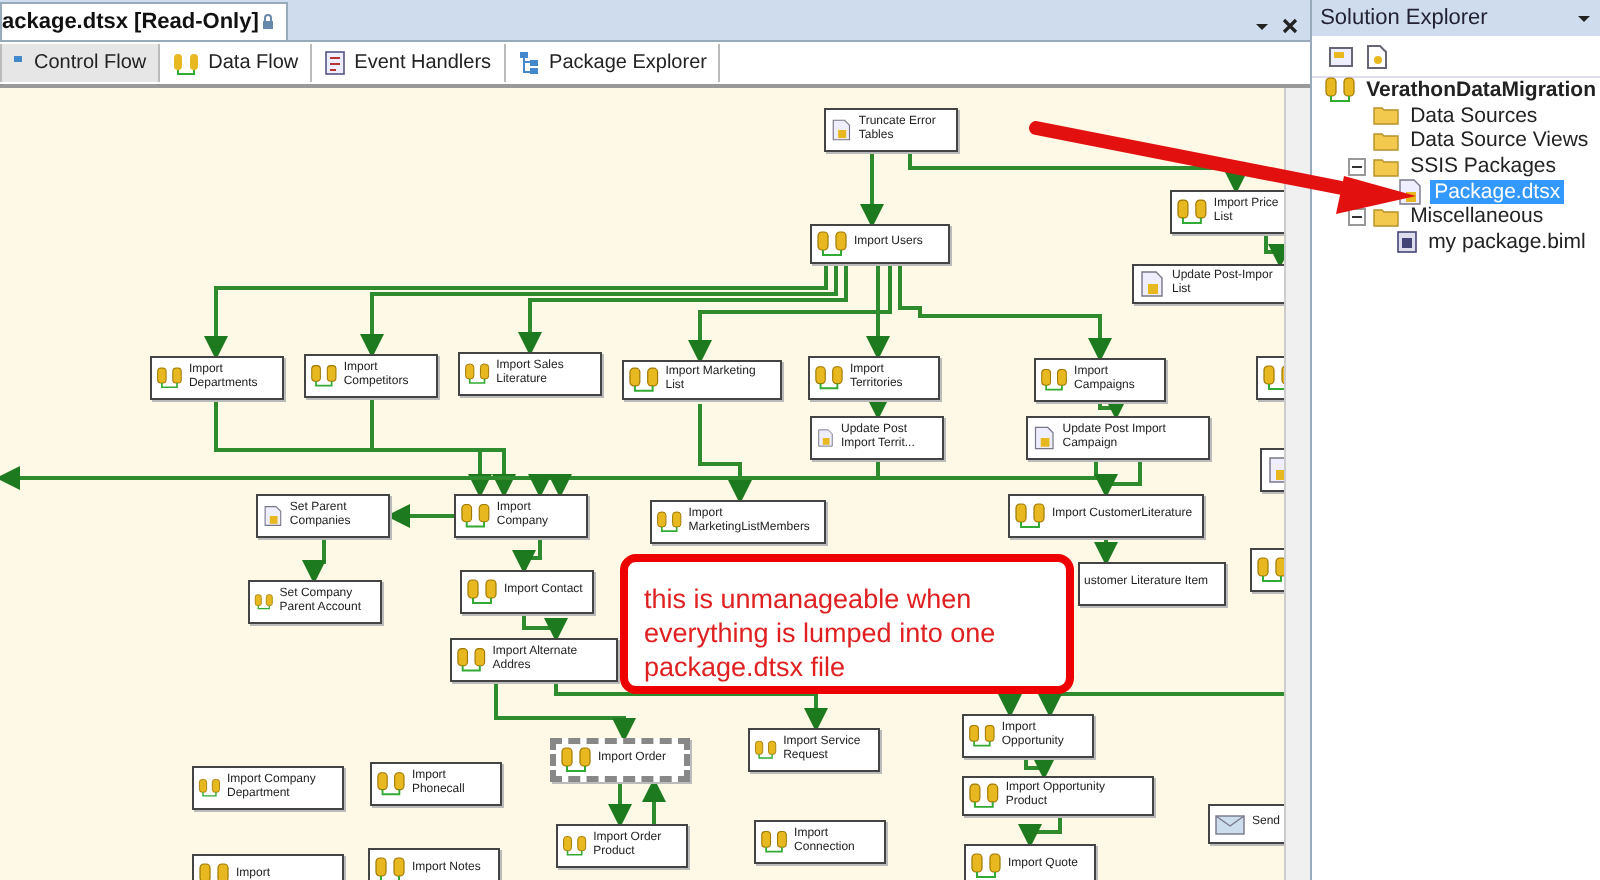 The width and height of the screenshot is (1600, 880). Describe the element at coordinates (613, 63) in the screenshot. I see `designer-tab: Package Explorer` at that location.